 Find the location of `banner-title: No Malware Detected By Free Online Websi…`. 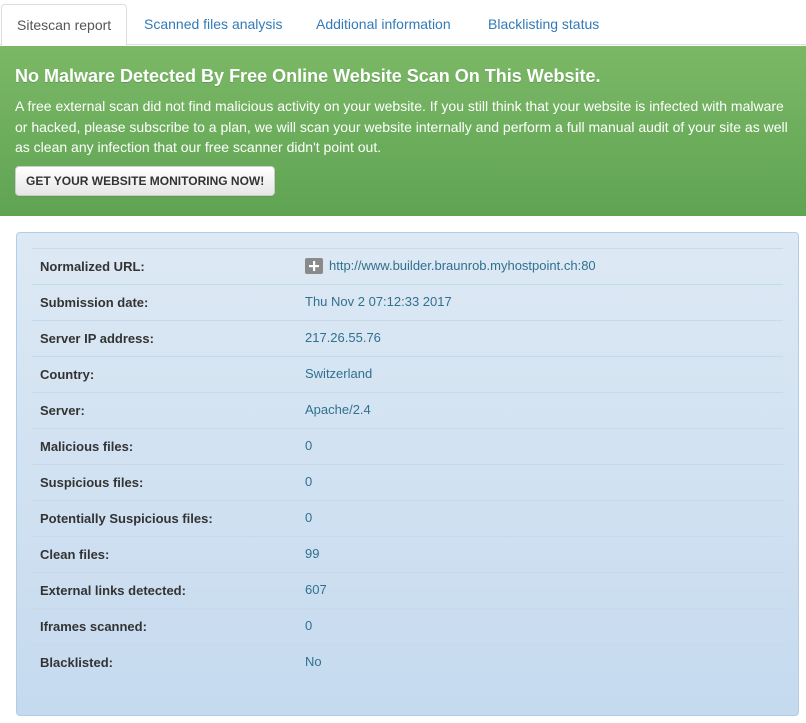

banner-title: No Malware Detected By Free Online Websi… is located at coordinates (308, 76).